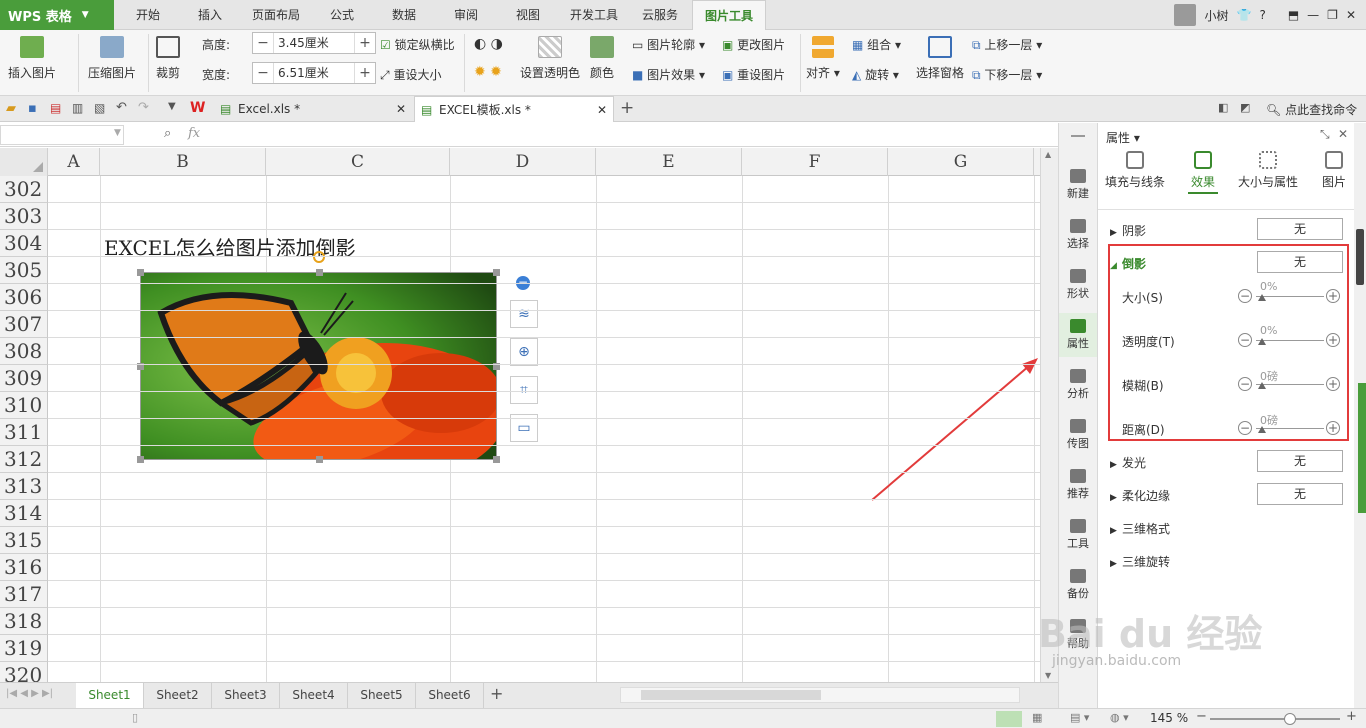 Image resolution: width=1366 pixels, height=728 pixels. I want to click on section-shadow: ▶ 阴影, so click(1128, 230).